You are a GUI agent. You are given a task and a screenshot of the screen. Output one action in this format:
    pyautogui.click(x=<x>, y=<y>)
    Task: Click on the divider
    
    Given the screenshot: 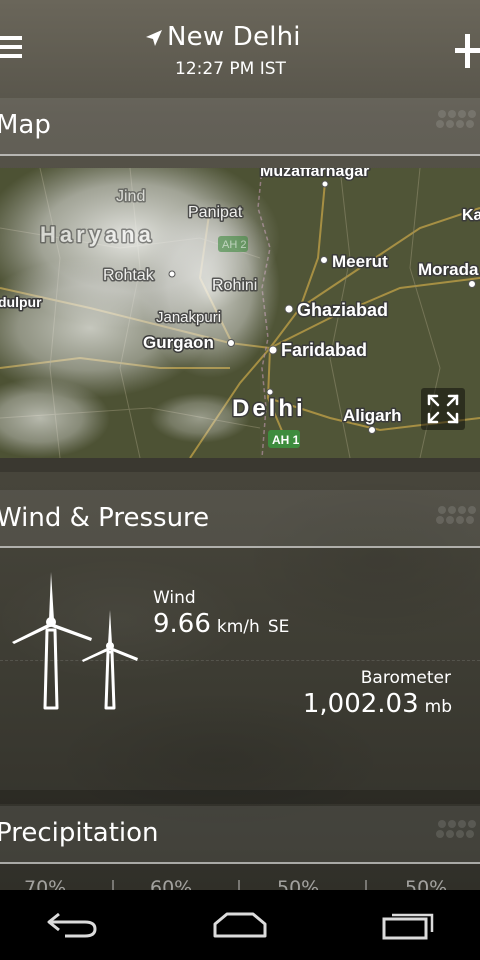 What is the action you would take?
    pyautogui.click(x=240, y=660)
    